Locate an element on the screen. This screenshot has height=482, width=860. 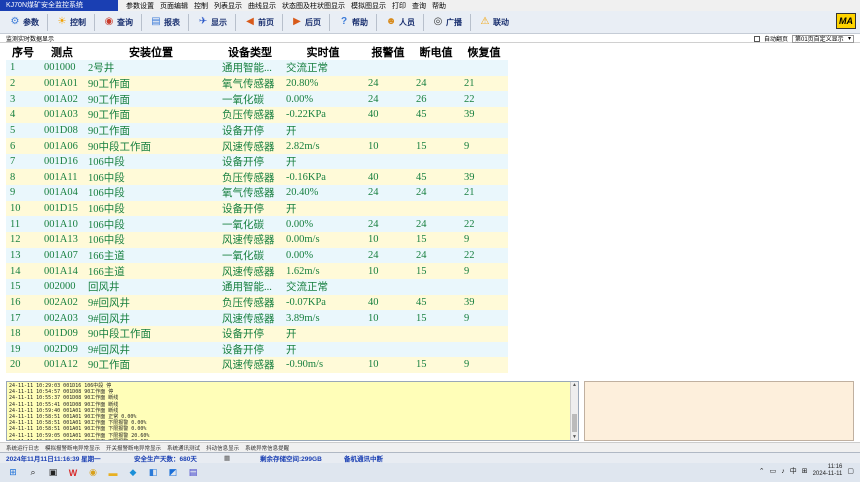
app-icon: ▤ is located at coordinates (193, 473).